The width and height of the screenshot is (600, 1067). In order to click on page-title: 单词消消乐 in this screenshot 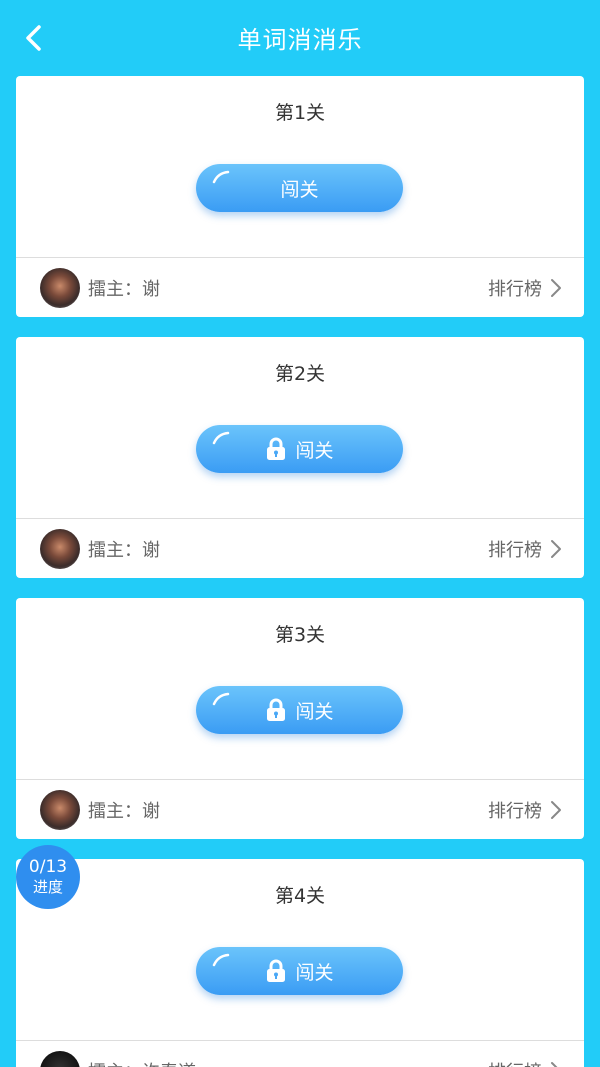, I will do `click(300, 39)`.